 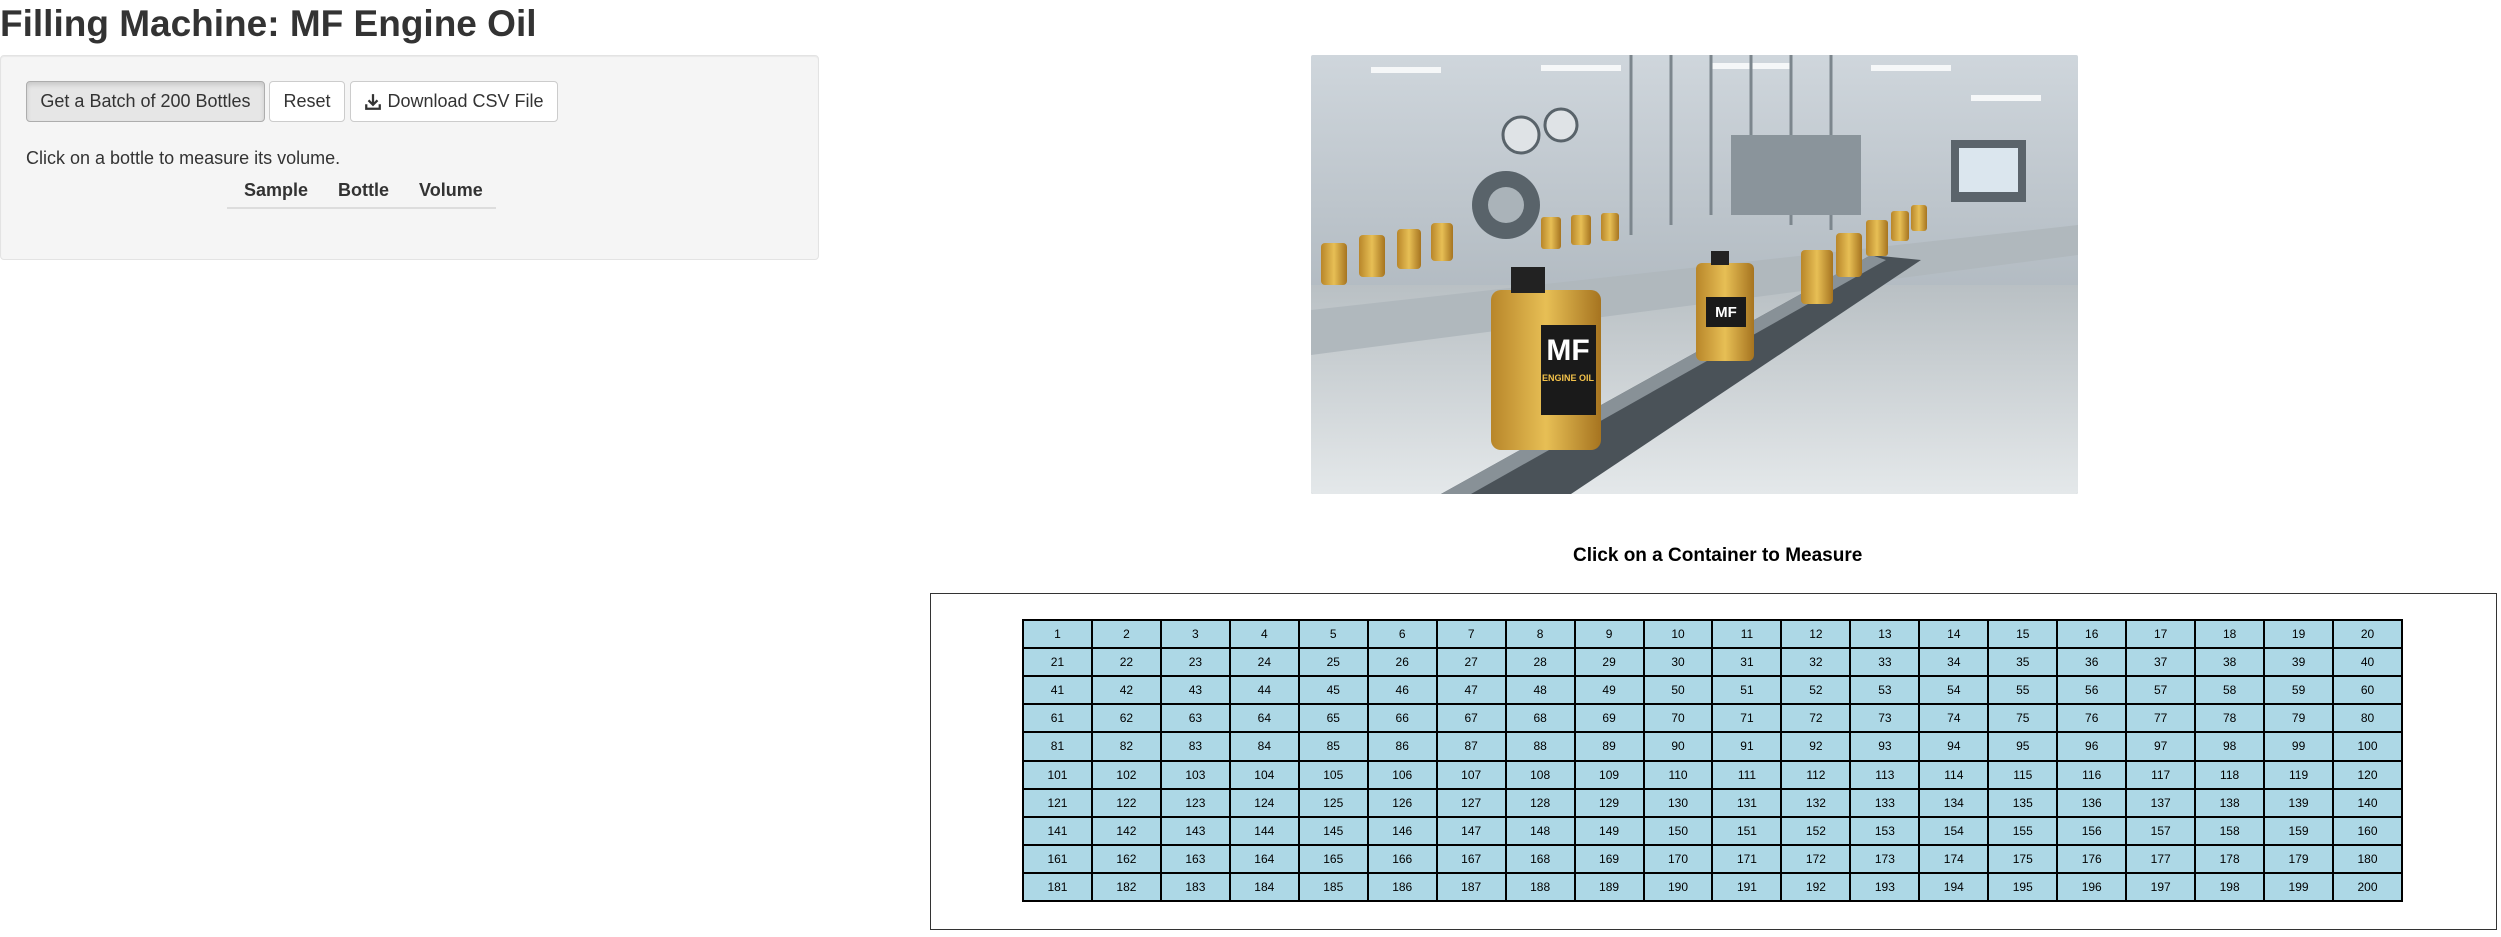 What do you see at coordinates (1885, 886) in the screenshot?
I see `container-cell: 193` at bounding box center [1885, 886].